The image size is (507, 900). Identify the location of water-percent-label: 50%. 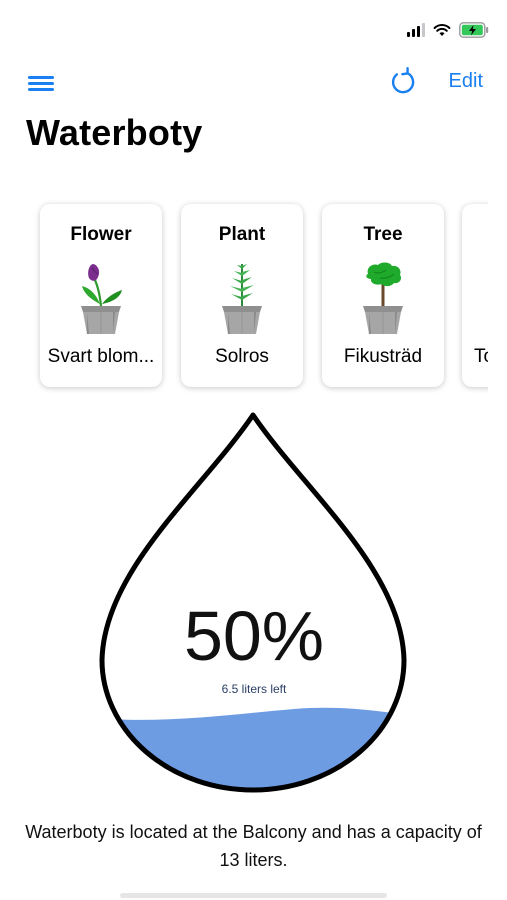
(254, 636).